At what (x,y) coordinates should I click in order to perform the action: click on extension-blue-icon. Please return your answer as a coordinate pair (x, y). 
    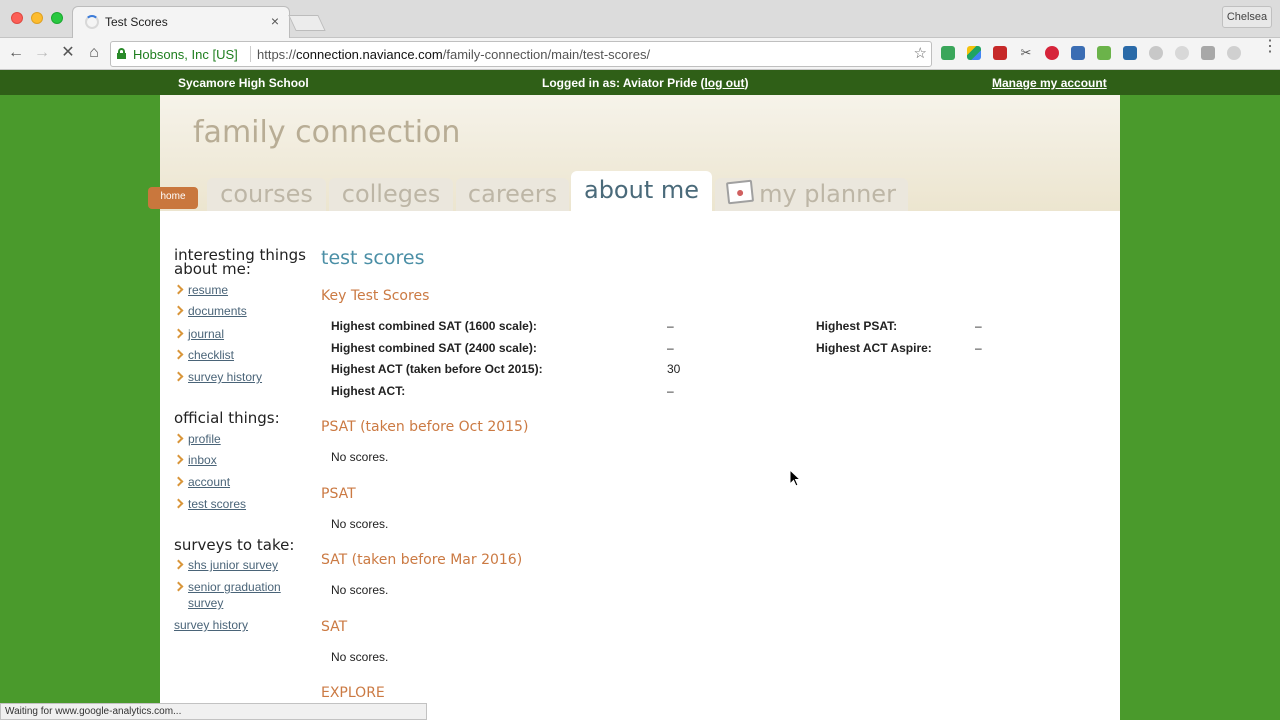
    Looking at the image, I should click on (1078, 53).